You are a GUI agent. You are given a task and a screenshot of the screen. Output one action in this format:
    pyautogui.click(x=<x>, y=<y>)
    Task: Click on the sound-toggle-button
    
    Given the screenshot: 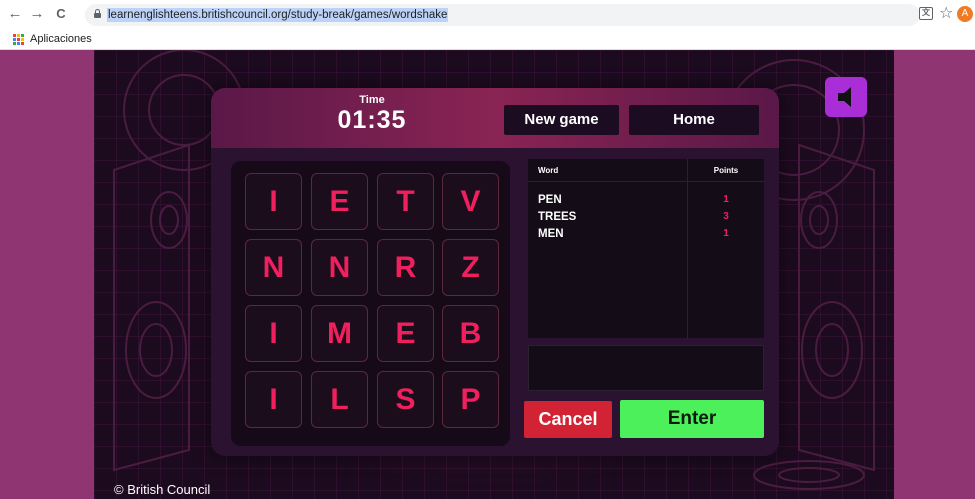 What is the action you would take?
    pyautogui.click(x=846, y=97)
    